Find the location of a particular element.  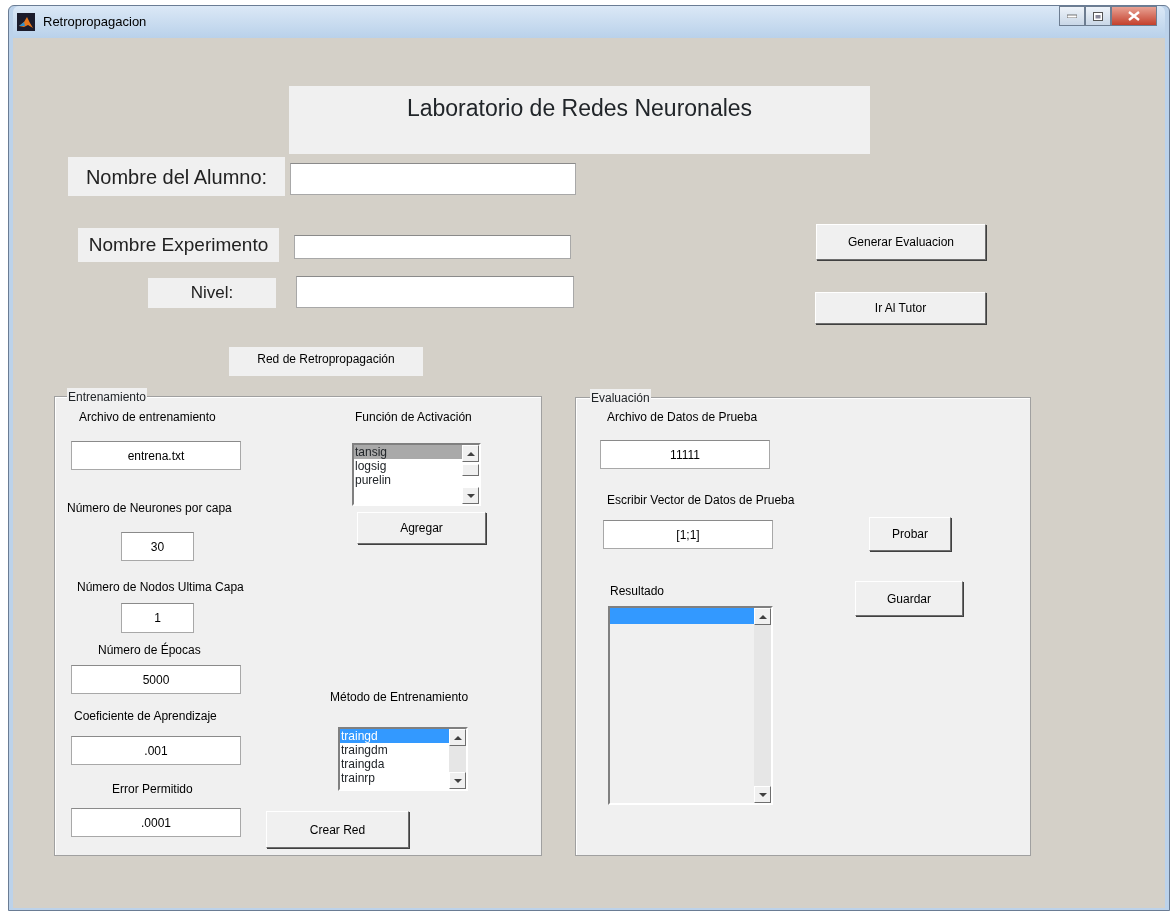

minimize-button is located at coordinates (1072, 16).